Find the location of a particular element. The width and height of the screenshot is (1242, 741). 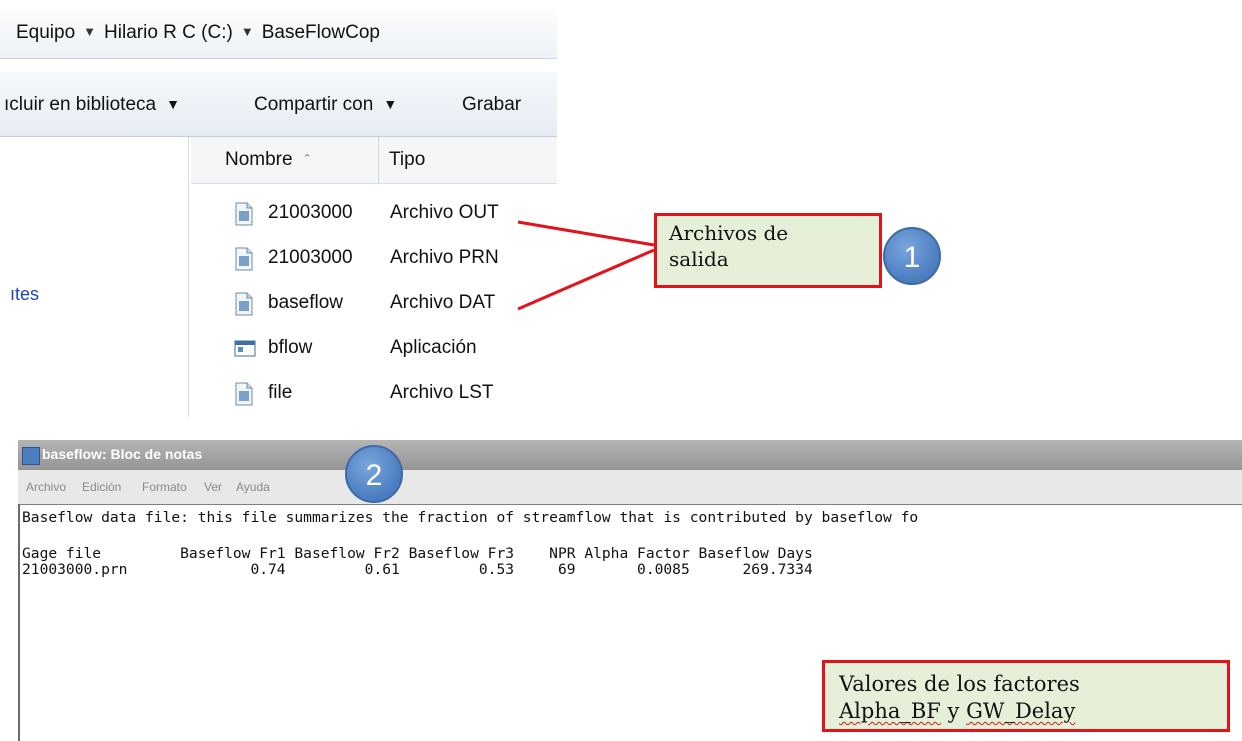

callout-text-line2: Alpha_BF y GW_Delay is located at coordinates (1026, 711).